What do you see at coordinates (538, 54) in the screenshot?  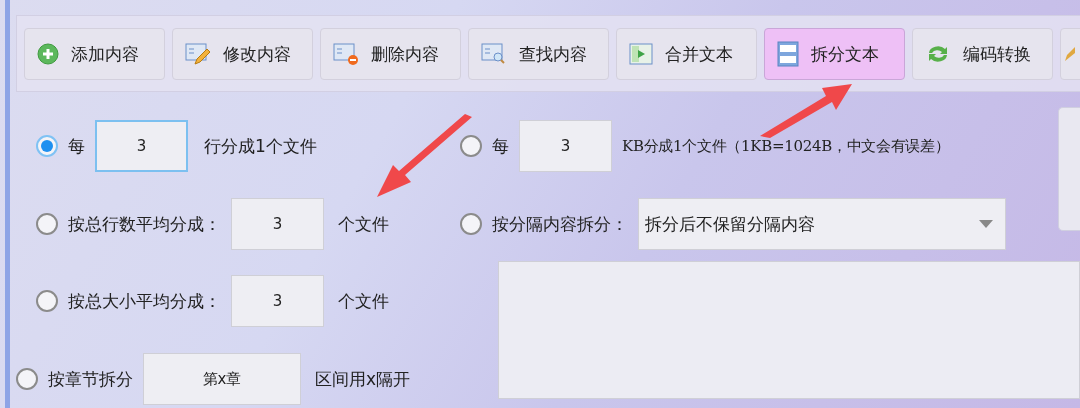 I see `toolbar-button: 查找内容` at bounding box center [538, 54].